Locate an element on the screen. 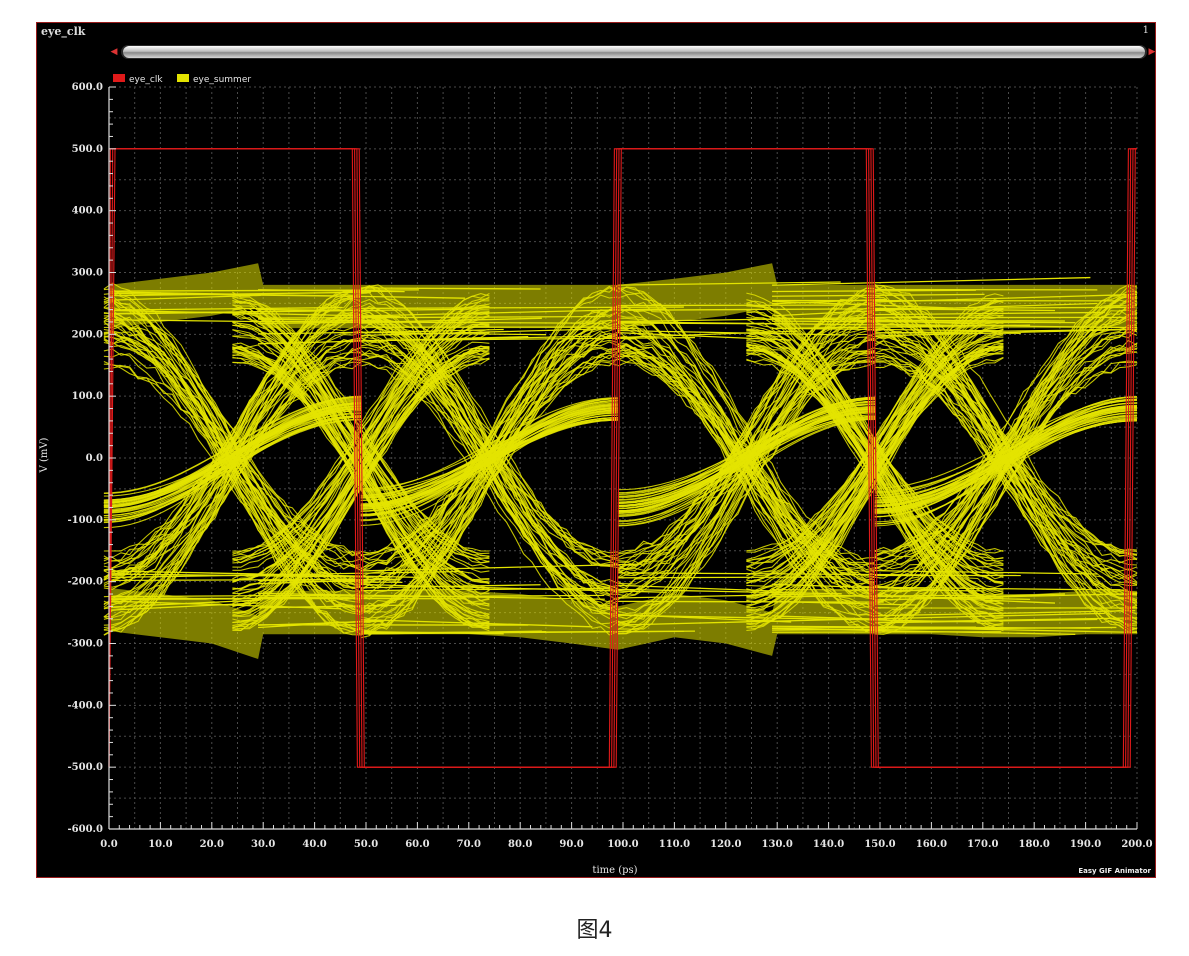 Image resolution: width=1189 pixels, height=956 pixels. y-tick-label: 600.0 is located at coordinates (87, 87).